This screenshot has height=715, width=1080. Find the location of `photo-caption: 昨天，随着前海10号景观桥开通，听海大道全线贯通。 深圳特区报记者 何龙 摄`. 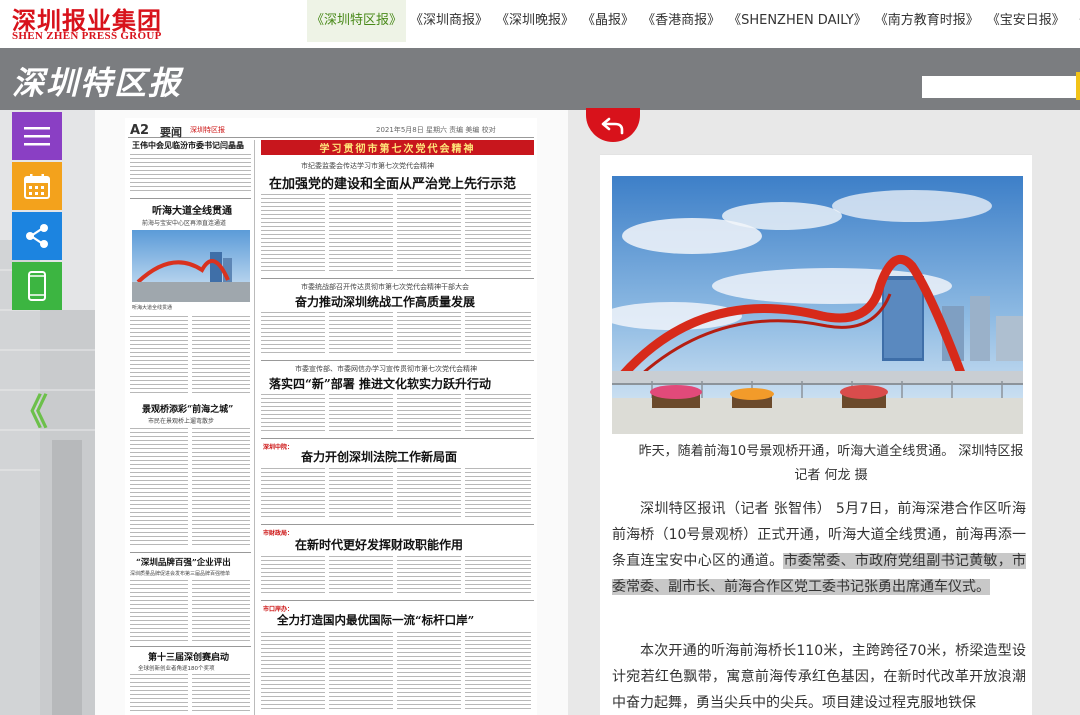

photo-caption: 昨天，随着前海10号景观桥开通，听海大道全线贯通。 深圳特区报记者 何龙 摄 is located at coordinates (831, 463).